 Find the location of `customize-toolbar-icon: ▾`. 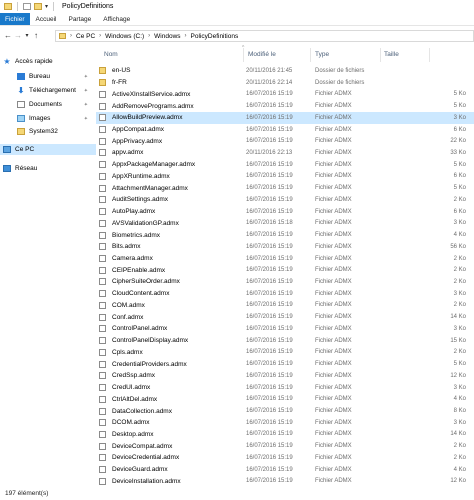

customize-toolbar-icon: ▾ is located at coordinates (46, 6).